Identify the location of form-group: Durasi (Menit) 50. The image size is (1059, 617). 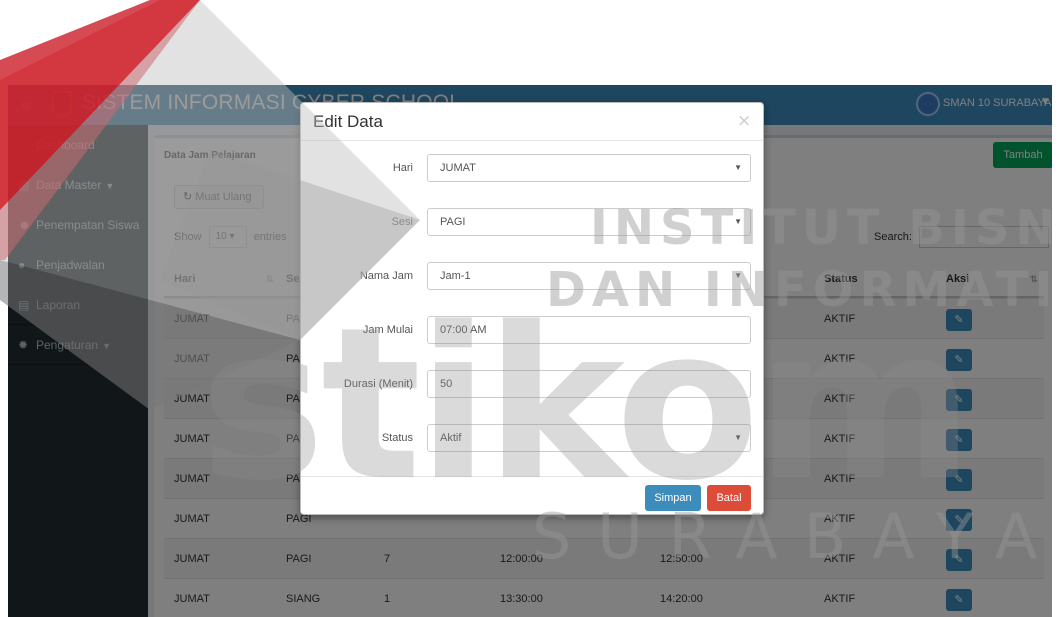
(532, 384).